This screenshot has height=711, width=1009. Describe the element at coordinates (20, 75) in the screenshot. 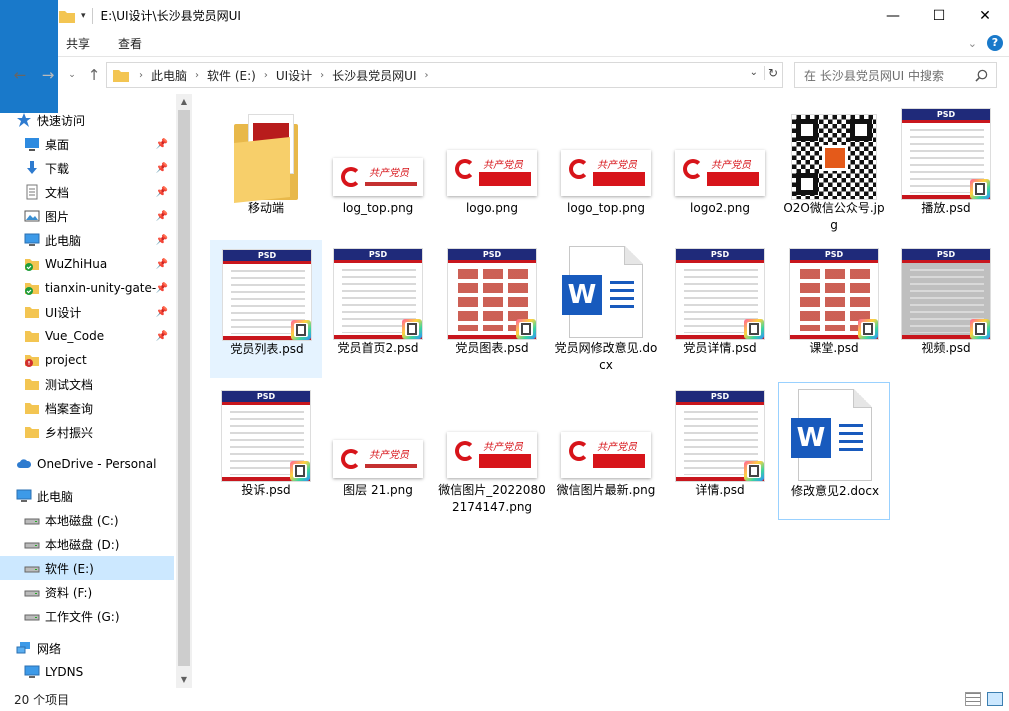

I see `back-button: ←` at that location.